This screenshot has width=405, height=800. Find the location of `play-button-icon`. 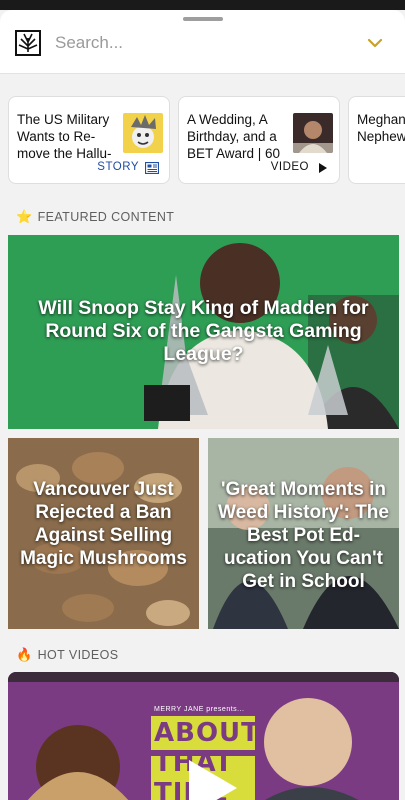

play-button-icon is located at coordinates (213, 778).